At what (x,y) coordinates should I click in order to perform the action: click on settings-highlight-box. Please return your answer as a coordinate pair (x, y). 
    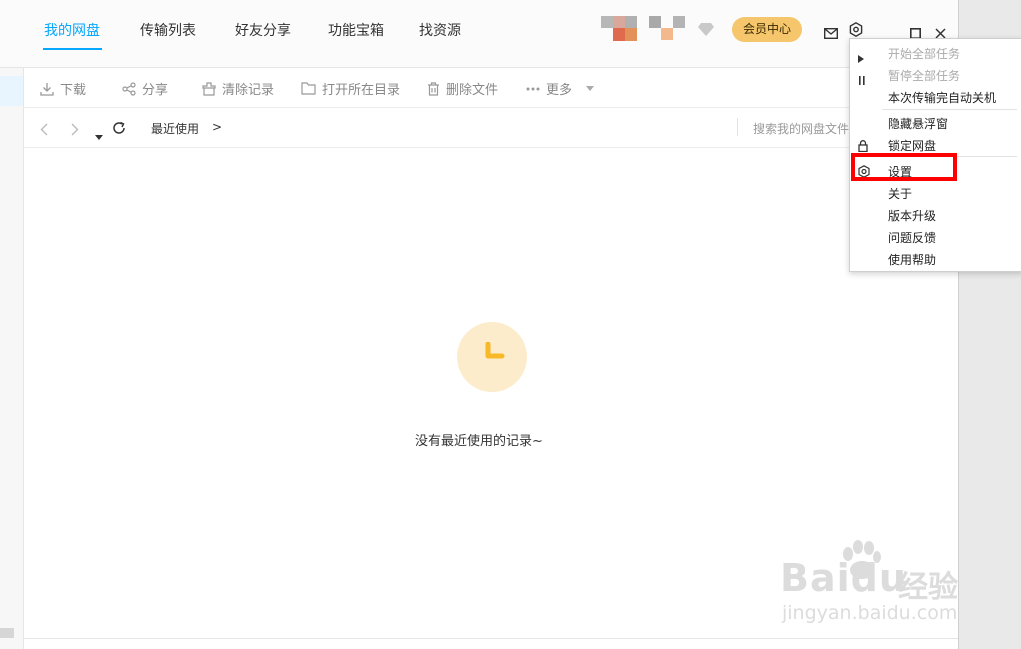
    Looking at the image, I should click on (904, 167).